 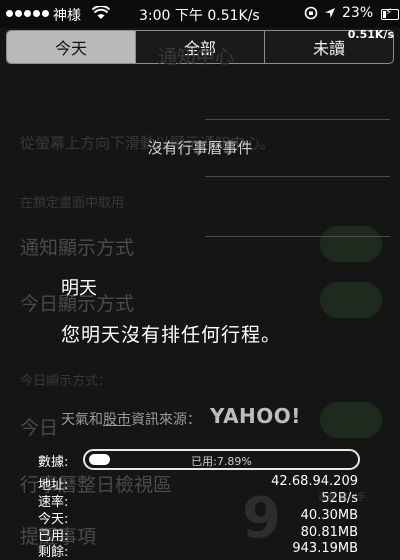 I want to click on data-usage-text: 已用:7.89%, so click(x=221, y=461).